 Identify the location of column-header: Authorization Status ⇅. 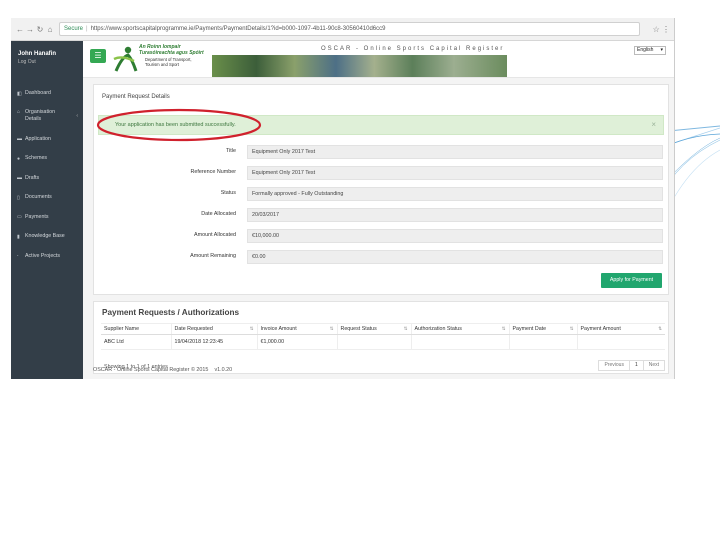
(459, 329).